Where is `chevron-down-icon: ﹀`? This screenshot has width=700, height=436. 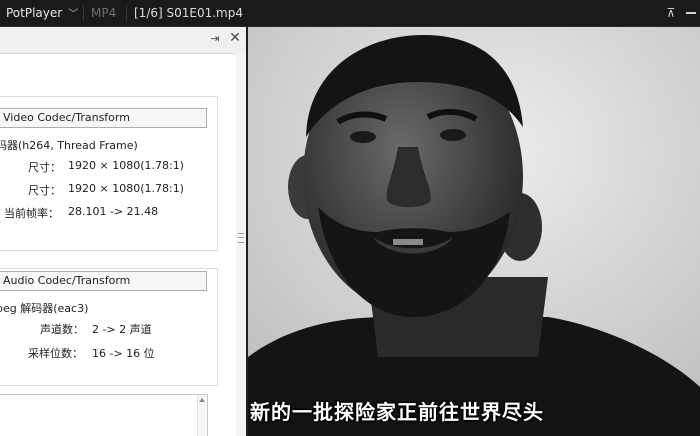
chevron-down-icon: ﹀ is located at coordinates (73, 14).